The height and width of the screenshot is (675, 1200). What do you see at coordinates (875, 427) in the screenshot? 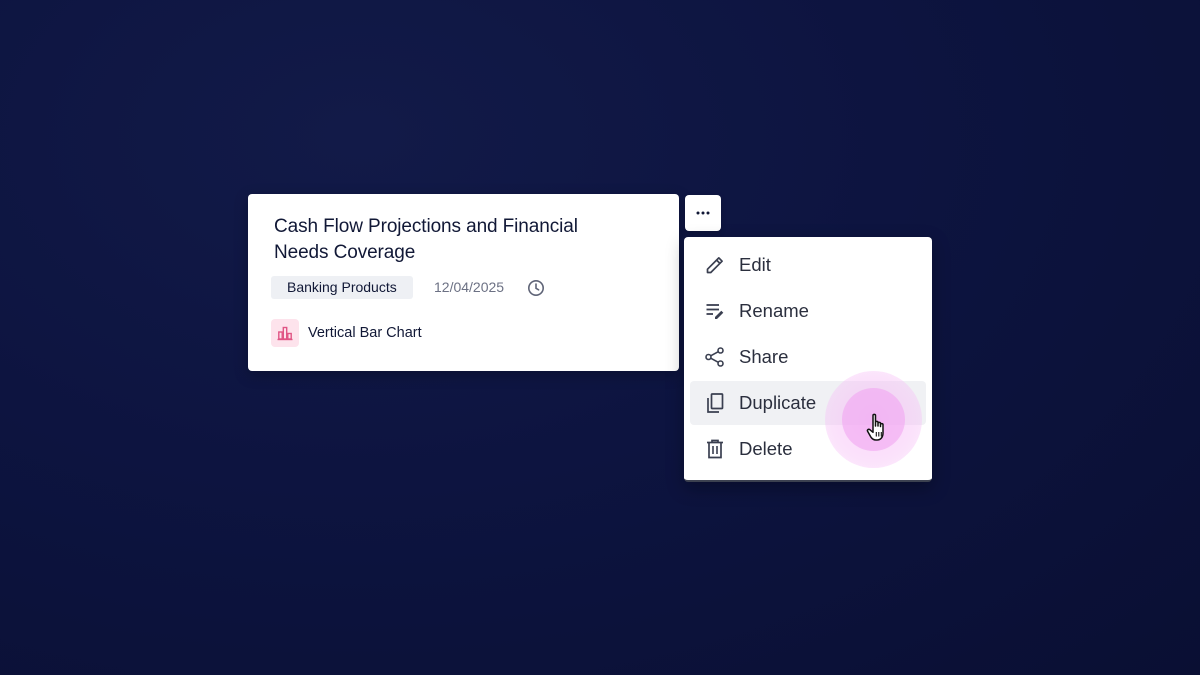
I see `hand-pointer-icon` at bounding box center [875, 427].